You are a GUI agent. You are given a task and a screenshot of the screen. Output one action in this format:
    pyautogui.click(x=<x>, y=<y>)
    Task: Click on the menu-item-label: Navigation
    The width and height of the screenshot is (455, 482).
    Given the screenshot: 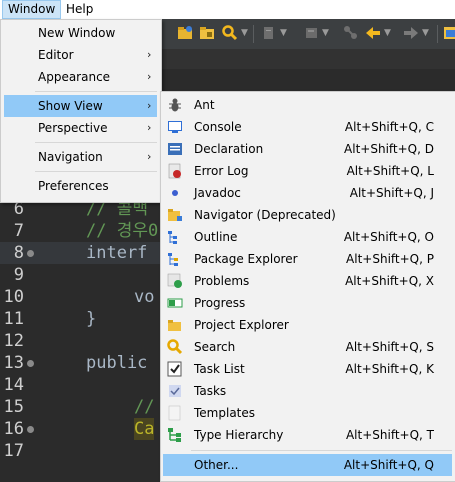 What is the action you would take?
    pyautogui.click(x=70, y=157)
    